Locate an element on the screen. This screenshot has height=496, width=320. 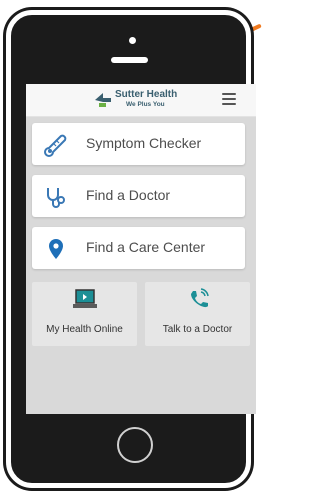
talk-to-a-doctor-tile: Talk to a Doctor is located at coordinates (197, 314).